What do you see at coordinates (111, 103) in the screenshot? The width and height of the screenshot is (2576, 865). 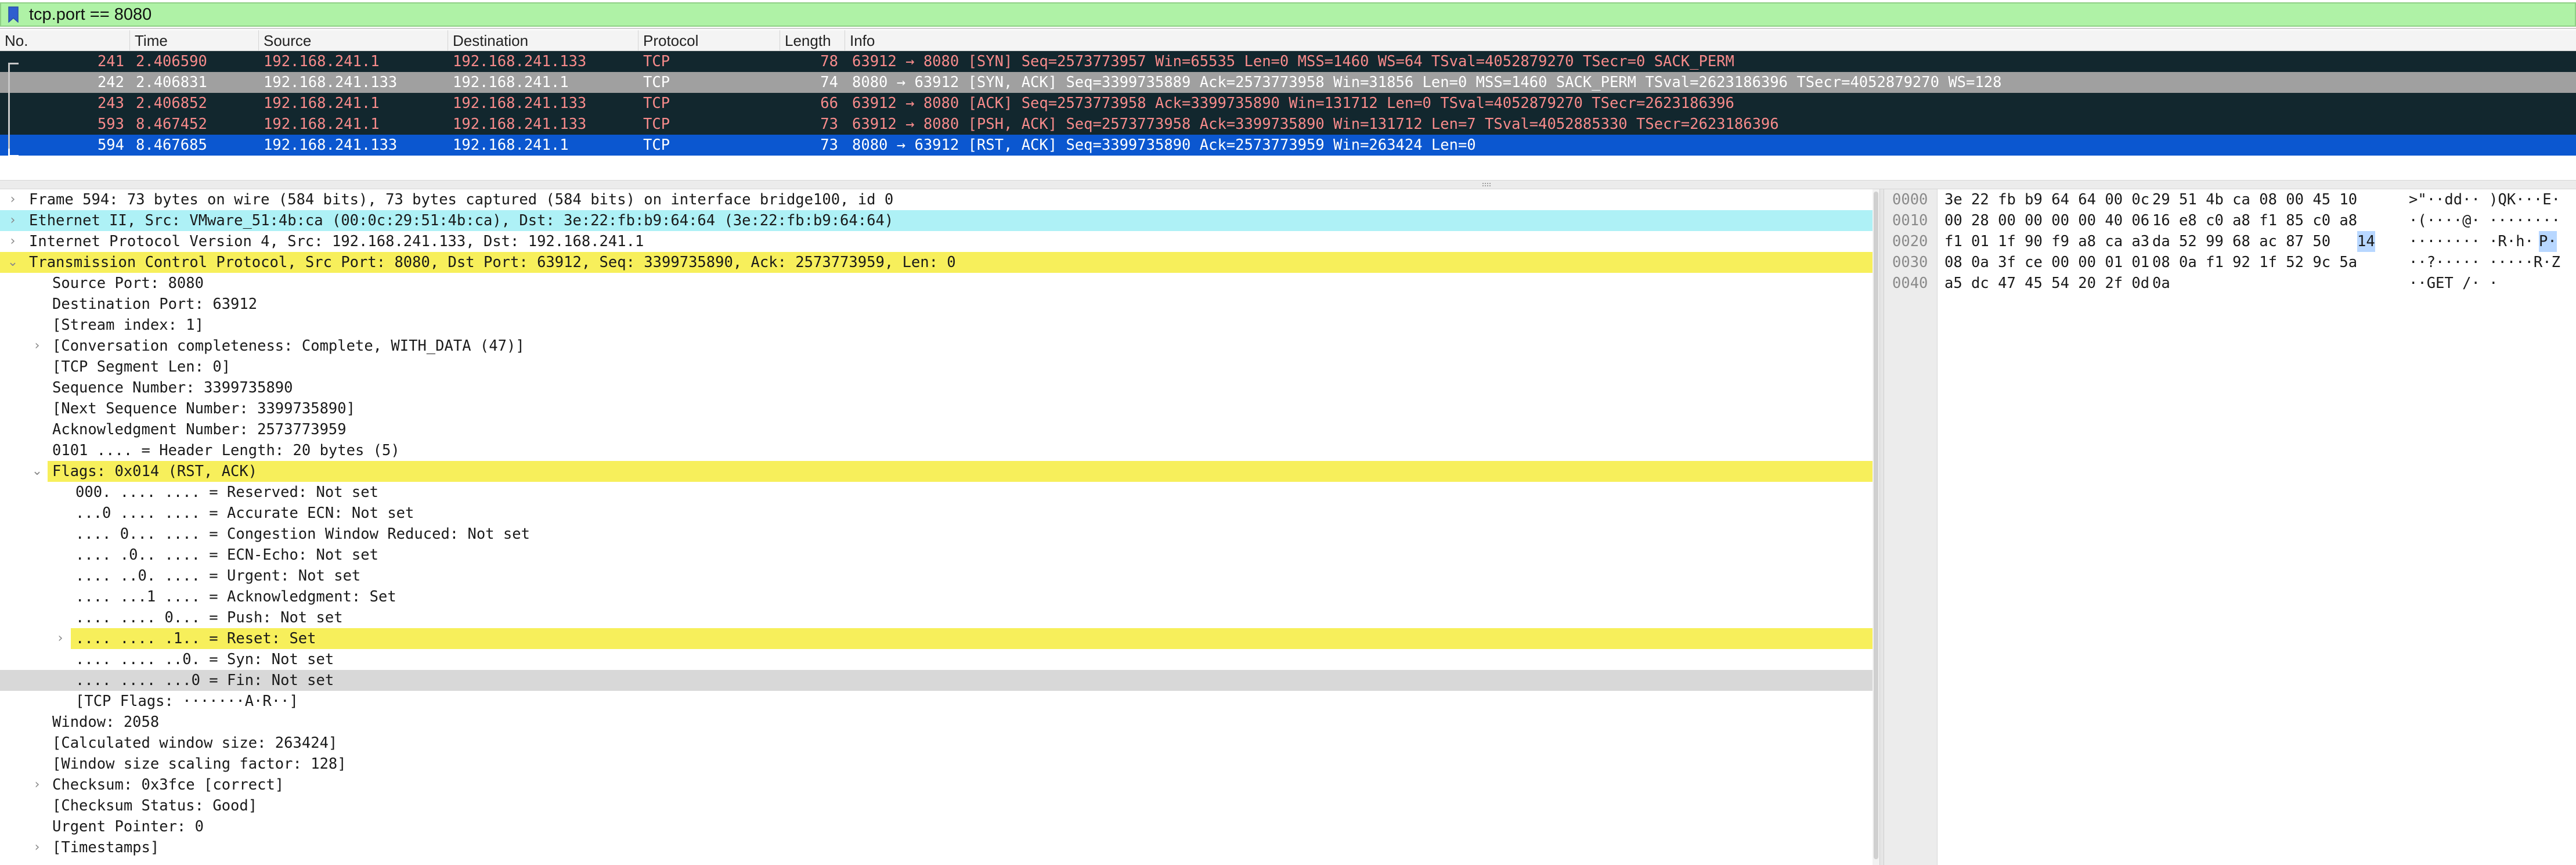 I see `packet-no: 243` at bounding box center [111, 103].